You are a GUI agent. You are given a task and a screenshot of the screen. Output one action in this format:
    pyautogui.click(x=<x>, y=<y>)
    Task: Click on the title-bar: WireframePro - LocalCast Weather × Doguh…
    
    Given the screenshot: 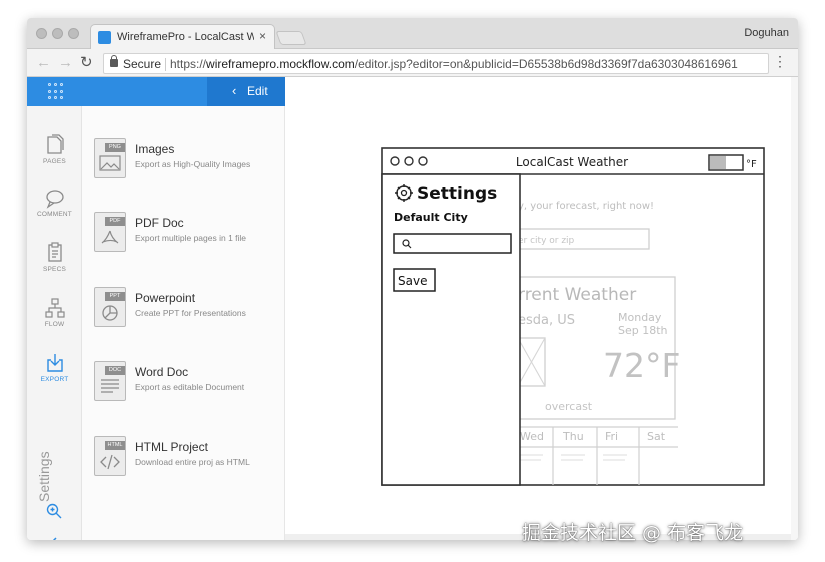 What is the action you would take?
    pyautogui.click(x=412, y=34)
    